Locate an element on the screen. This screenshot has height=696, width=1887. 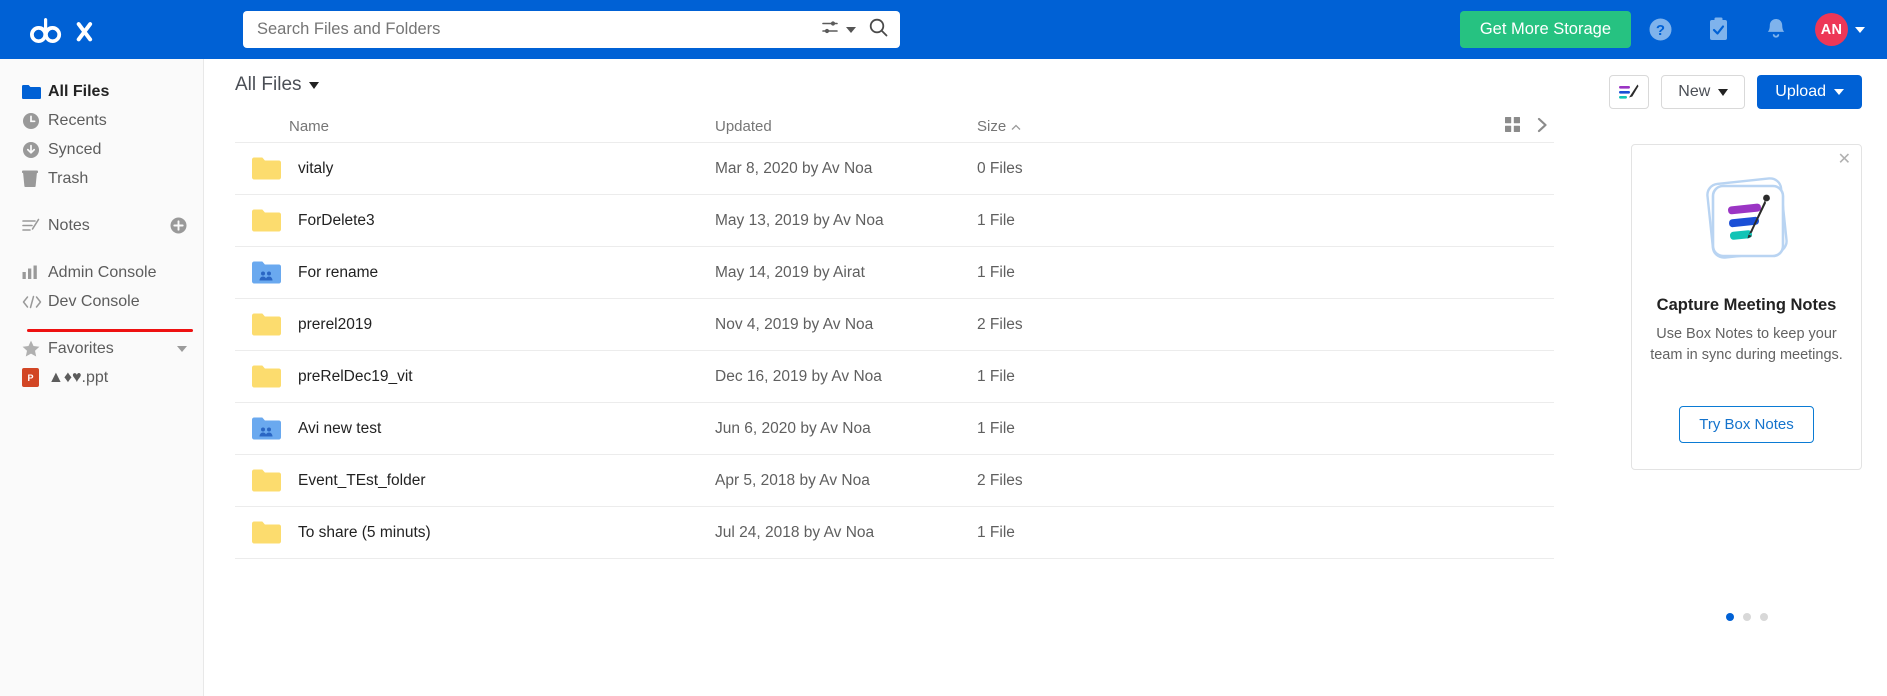
breadcrumb-caret-down-icon is located at coordinates (313, 85).